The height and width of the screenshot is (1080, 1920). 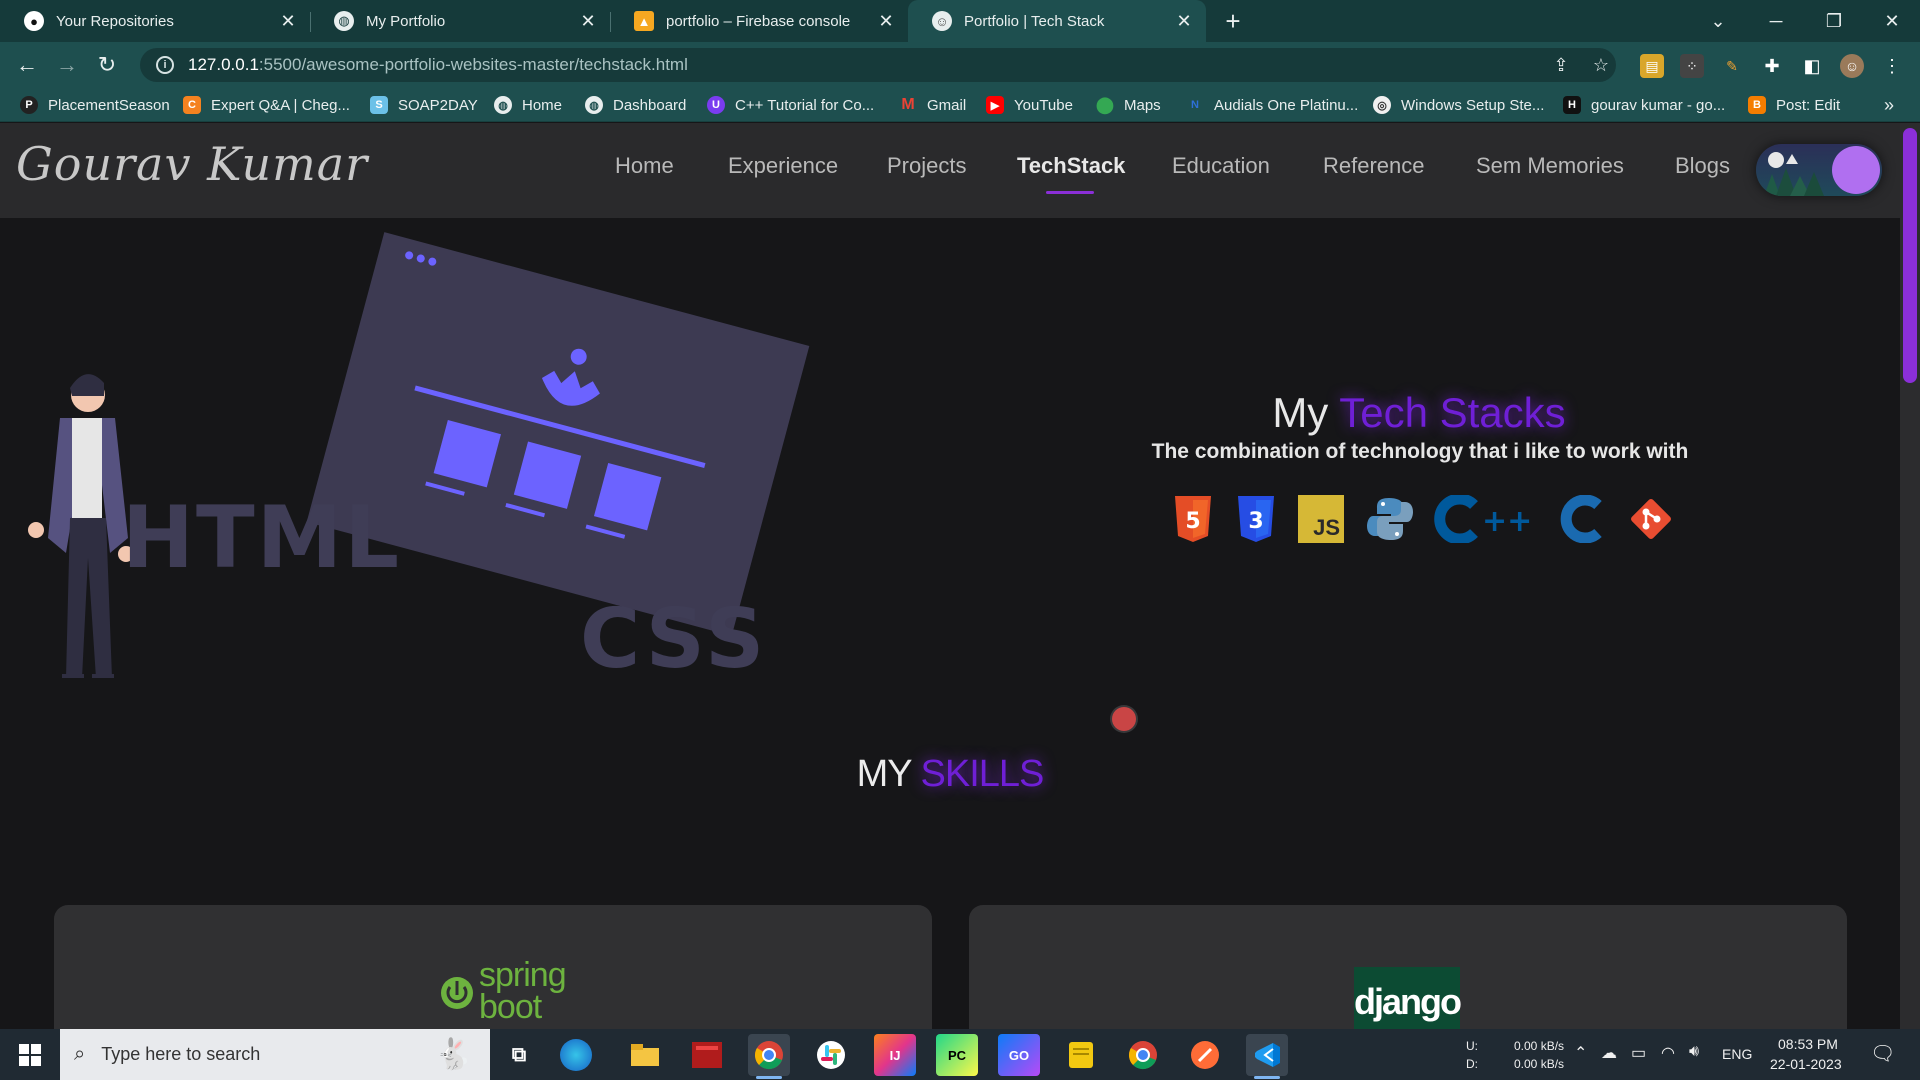 What do you see at coordinates (1806, 1064) in the screenshot?
I see `clock-date: 22-01-2023` at bounding box center [1806, 1064].